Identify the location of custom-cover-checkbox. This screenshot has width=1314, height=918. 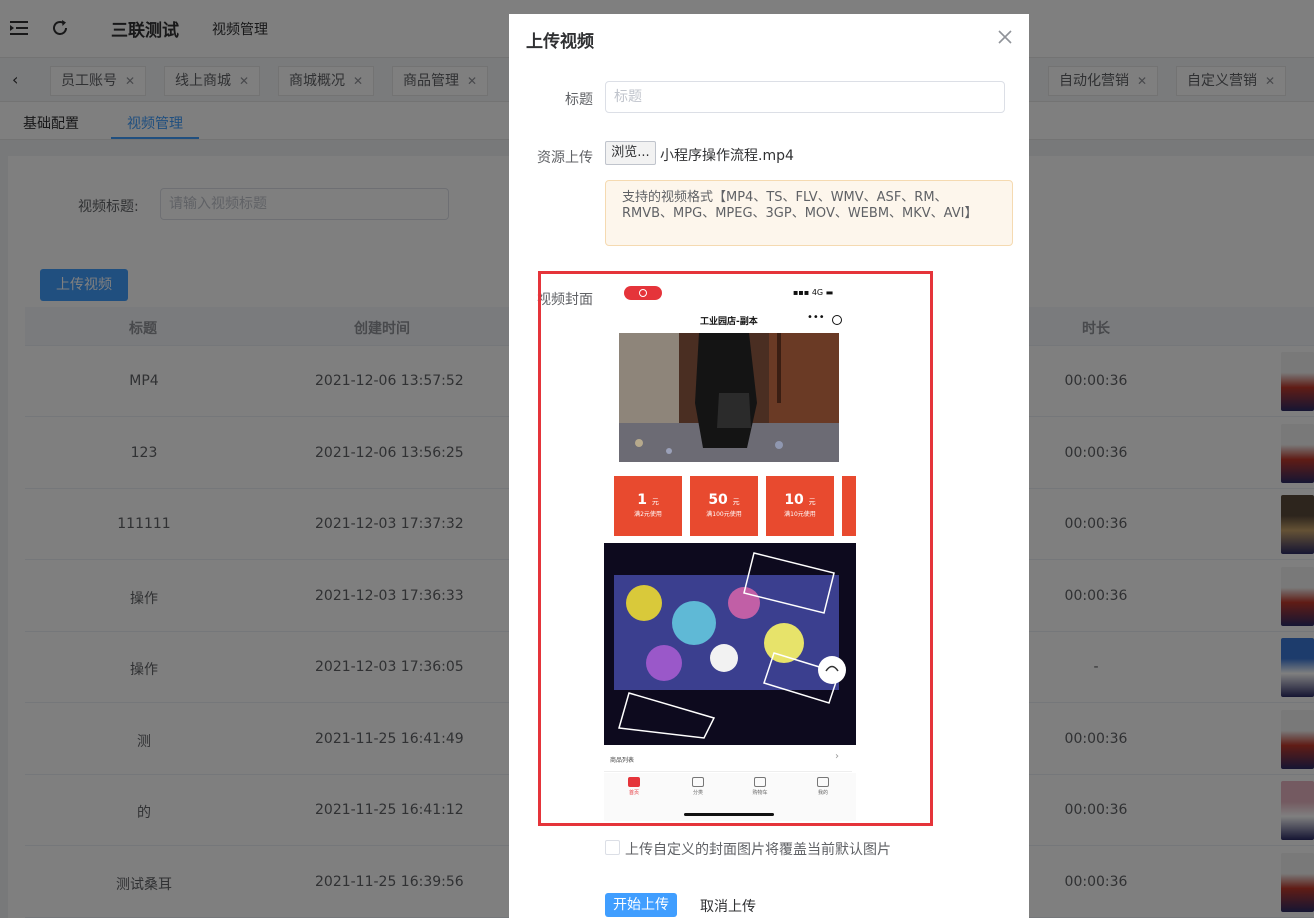
(612, 847).